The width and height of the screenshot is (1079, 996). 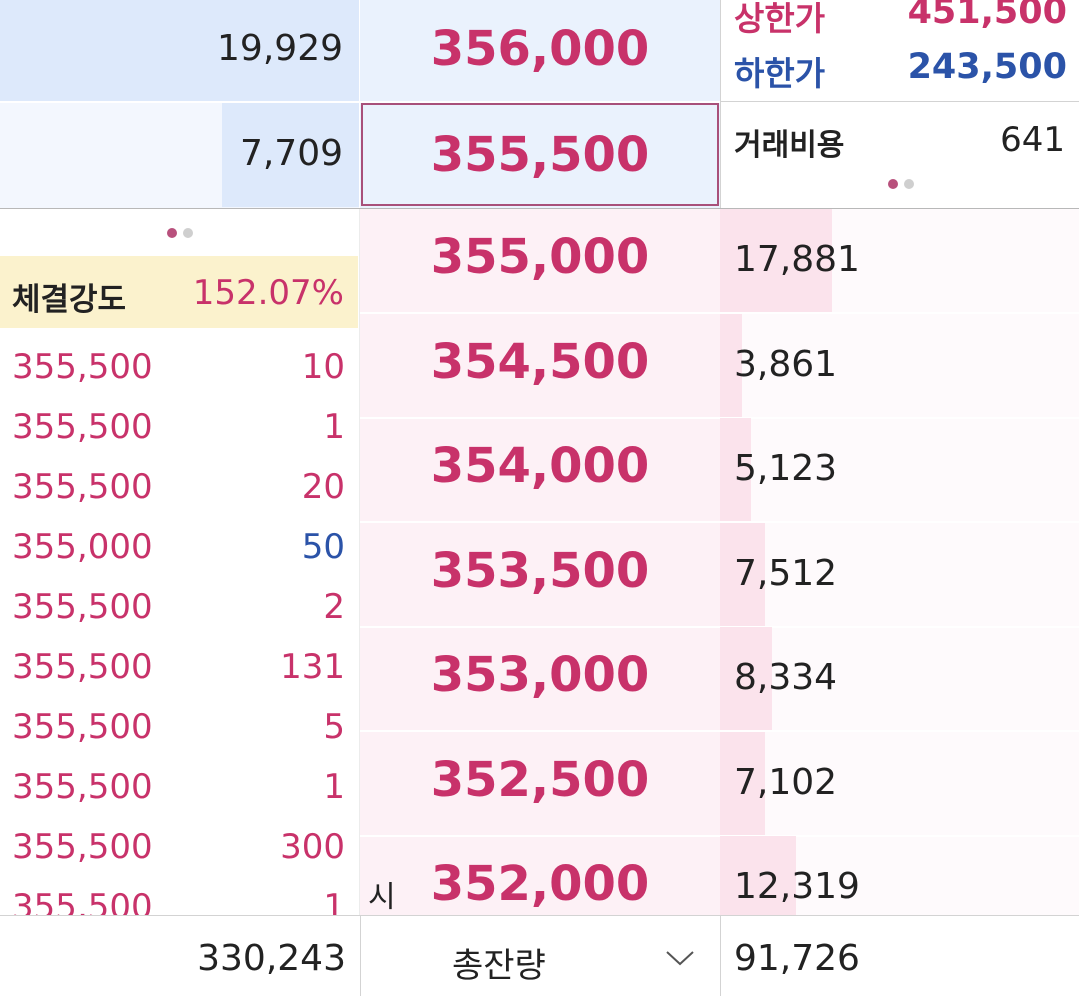 What do you see at coordinates (540, 884) in the screenshot?
I see `bid-price: 352,000` at bounding box center [540, 884].